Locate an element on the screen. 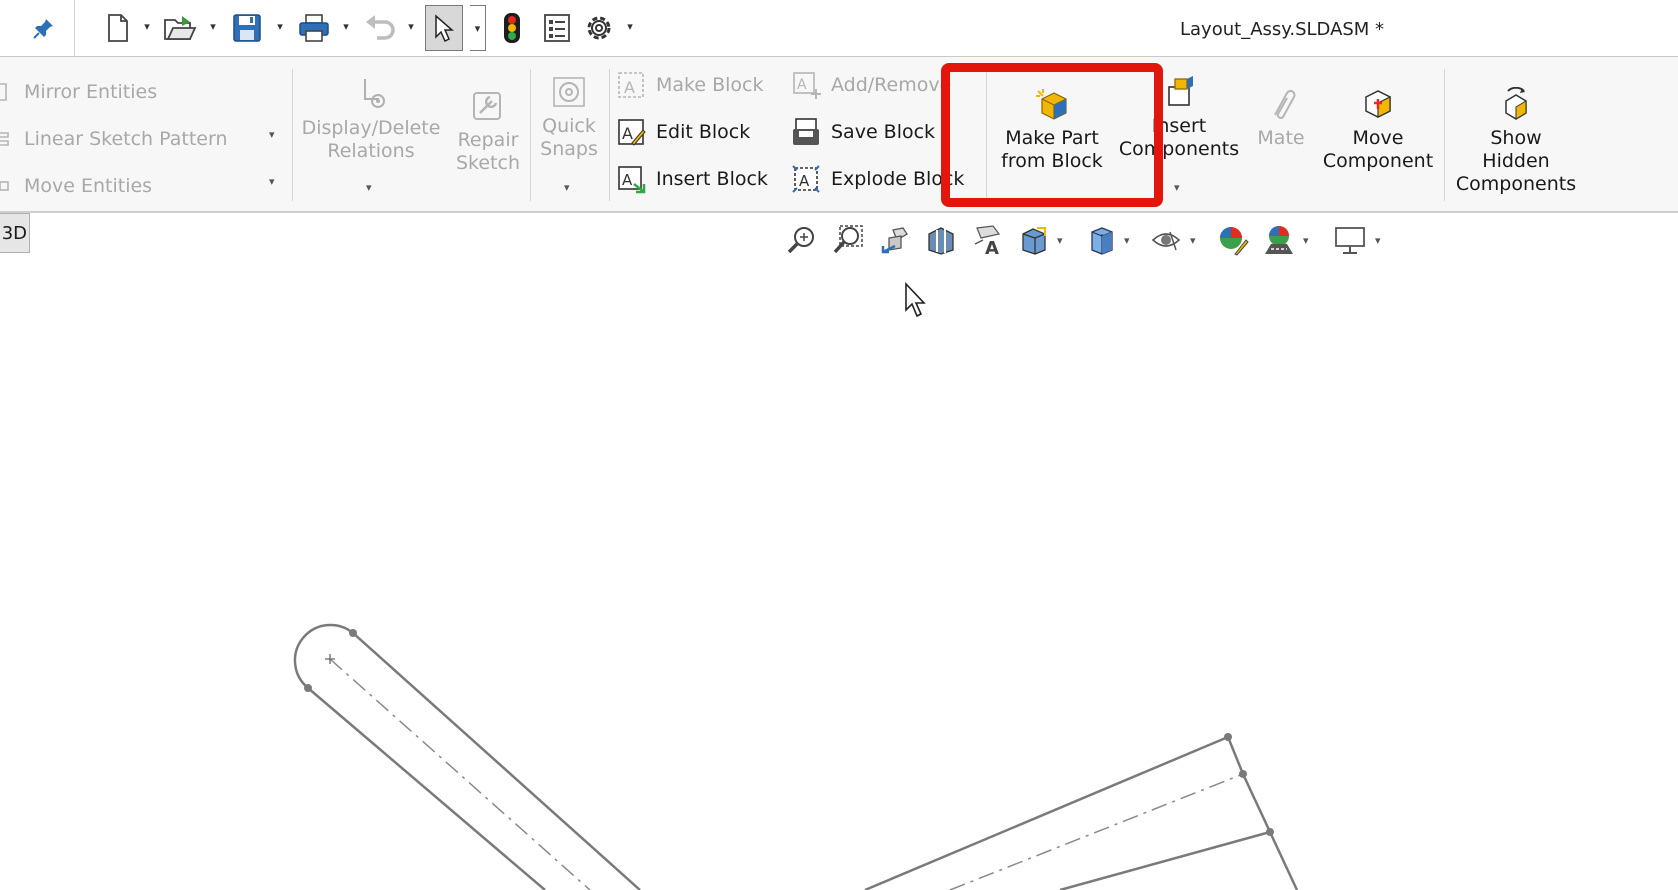  insert-block-icon: A is located at coordinates (631, 179).